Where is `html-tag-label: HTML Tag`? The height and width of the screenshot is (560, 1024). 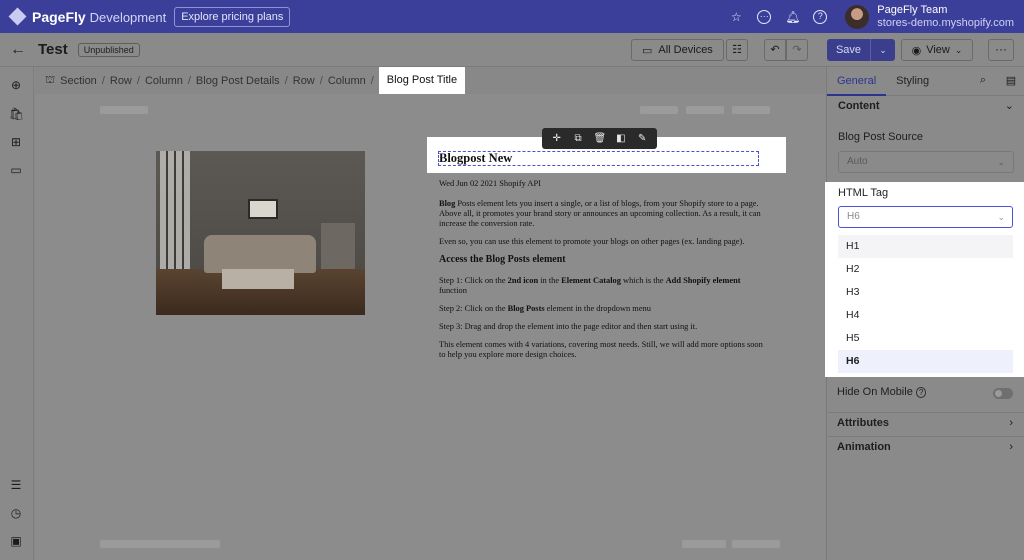
html-tag-label: HTML Tag is located at coordinates (863, 193).